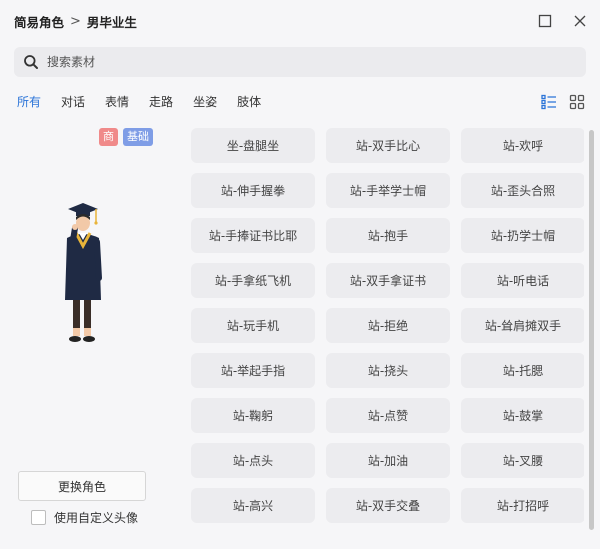 The width and height of the screenshot is (600, 549). What do you see at coordinates (29, 102) in the screenshot?
I see `tab-all: 所有` at bounding box center [29, 102].